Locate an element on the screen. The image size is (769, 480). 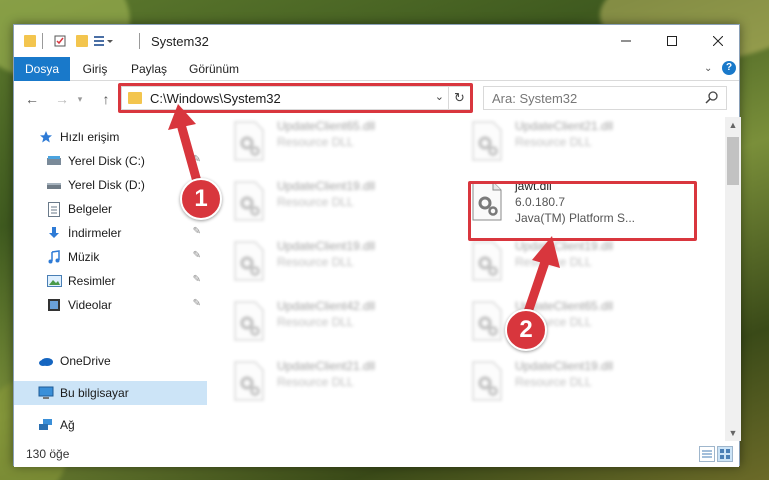
step-badge-1: 1 is located at coordinates (201, 199).